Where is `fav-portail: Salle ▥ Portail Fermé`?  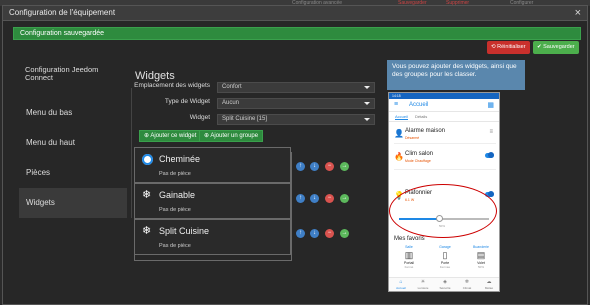
fav-portail: Salle ▥ Portail Fermé is located at coordinates (409, 257).